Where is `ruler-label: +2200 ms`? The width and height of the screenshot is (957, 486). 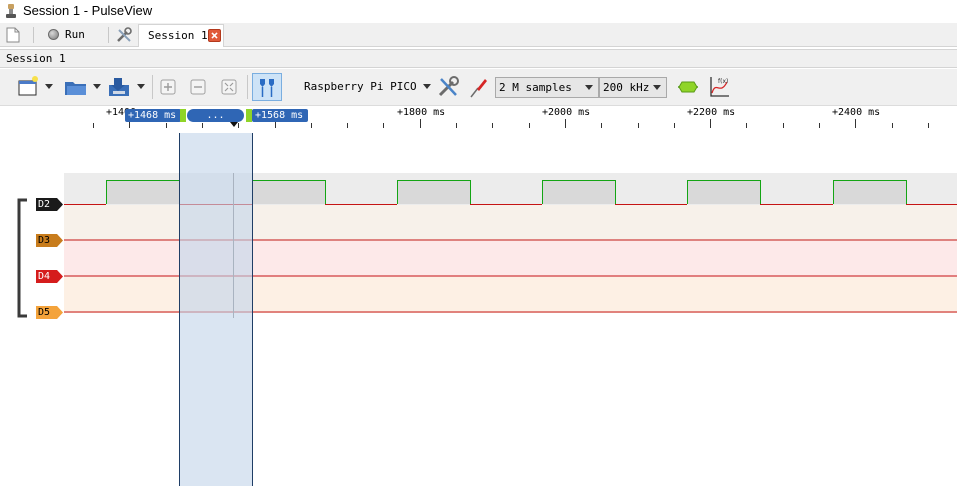 ruler-label: +2200 ms is located at coordinates (711, 112).